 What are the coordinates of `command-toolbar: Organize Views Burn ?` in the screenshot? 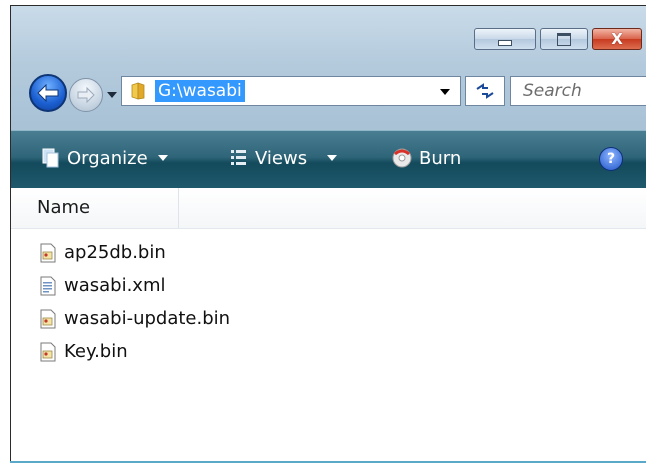 It's located at (328, 160).